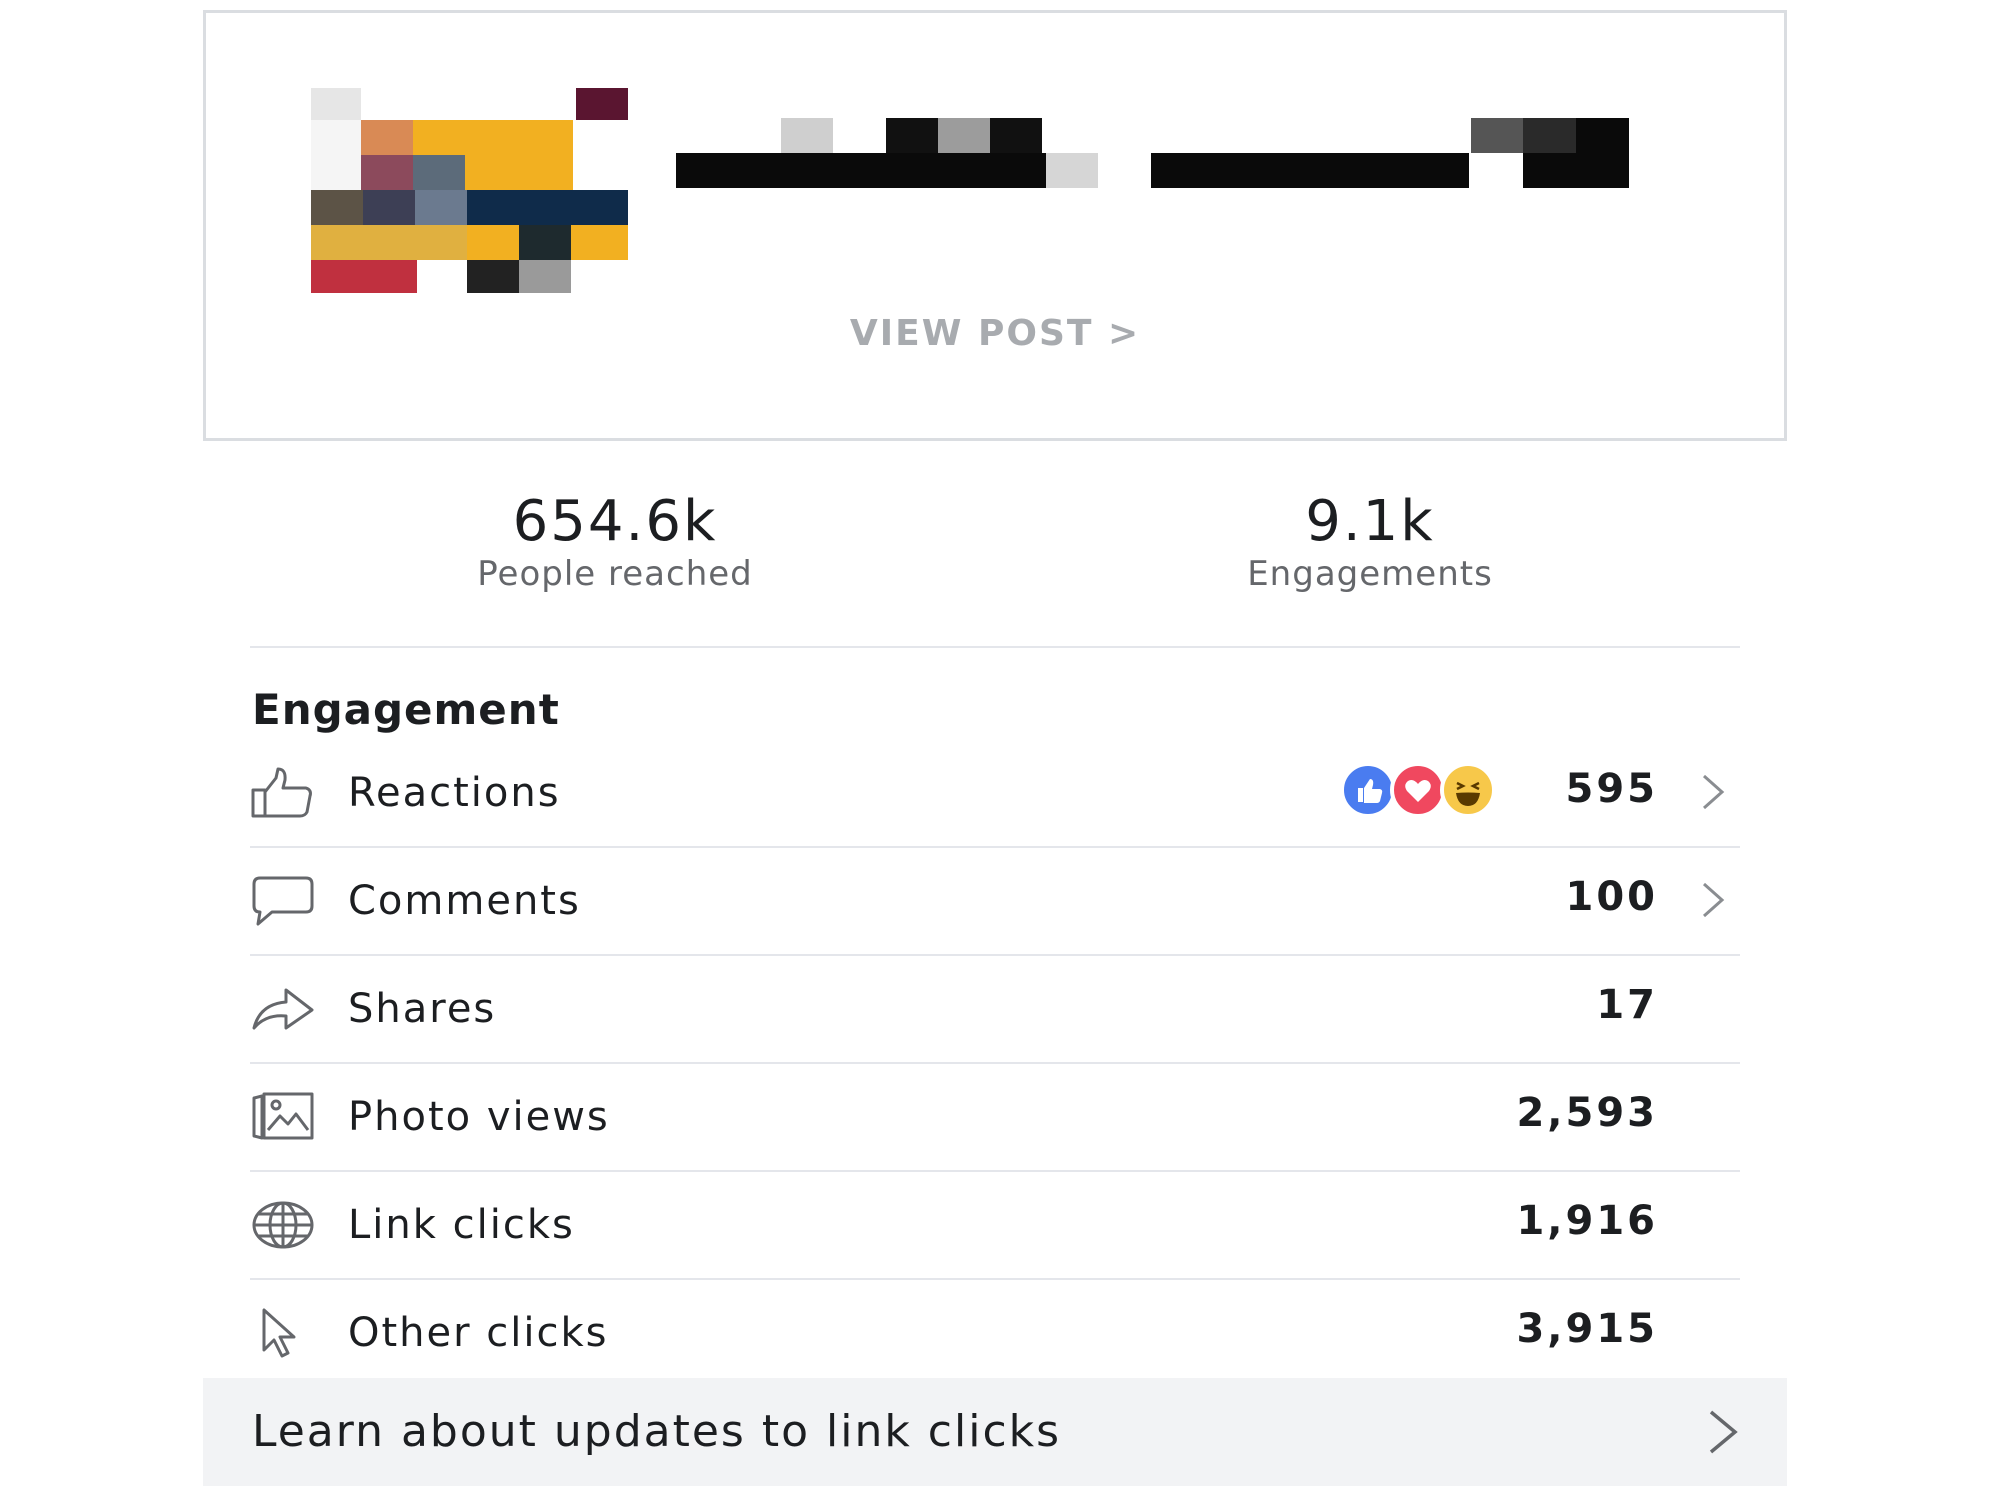 The height and width of the screenshot is (1500, 2000). Describe the element at coordinates (461, 1225) in the screenshot. I see `metric-label: Link clicks` at that location.